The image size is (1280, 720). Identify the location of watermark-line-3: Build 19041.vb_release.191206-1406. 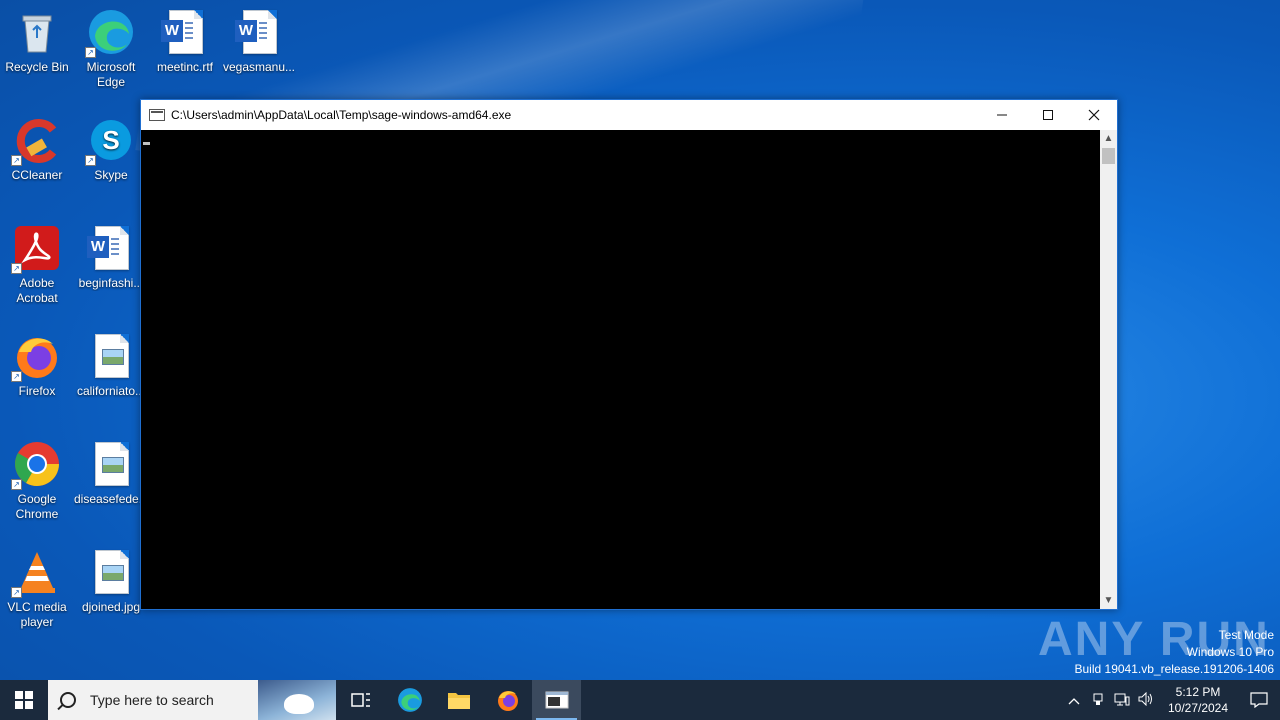
(1174, 669).